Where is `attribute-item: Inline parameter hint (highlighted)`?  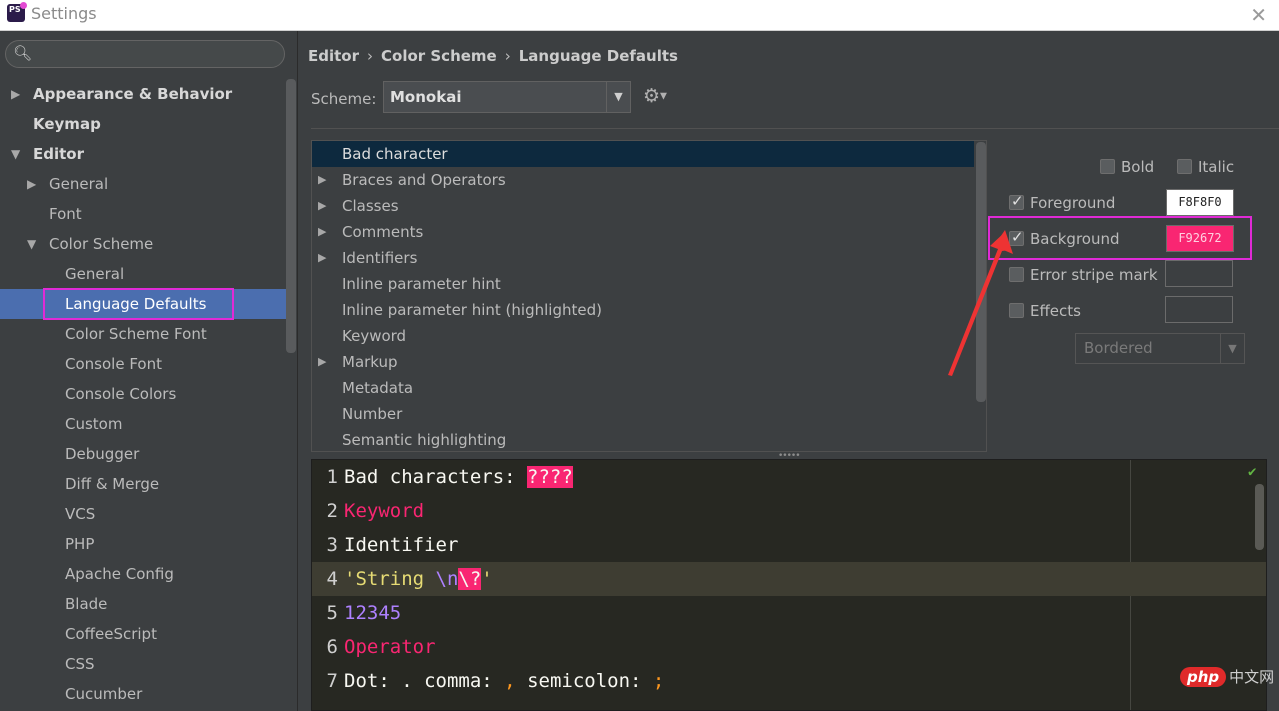
attribute-item: Inline parameter hint (highlighted) is located at coordinates (649, 310).